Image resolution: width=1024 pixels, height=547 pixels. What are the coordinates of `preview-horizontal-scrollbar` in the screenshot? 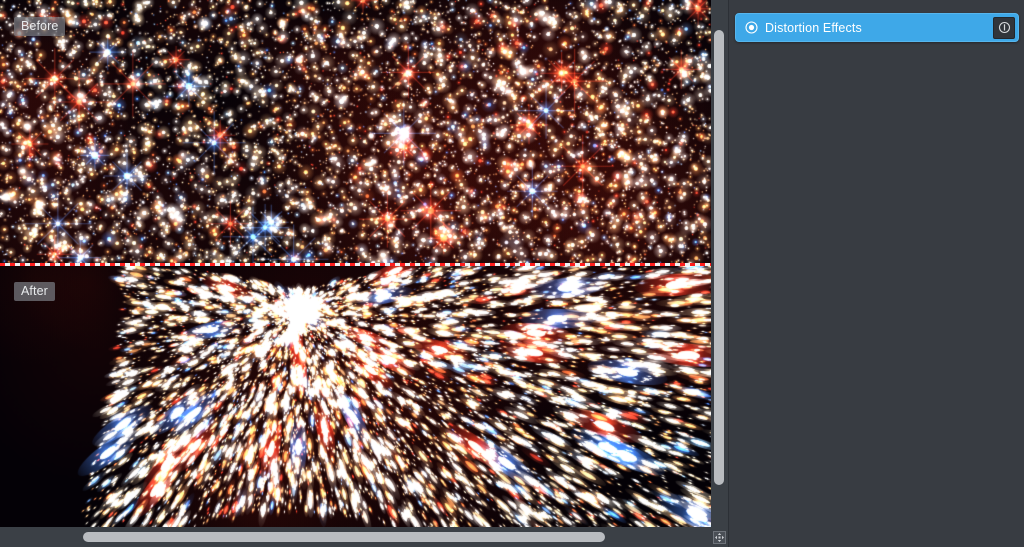 It's located at (355, 537).